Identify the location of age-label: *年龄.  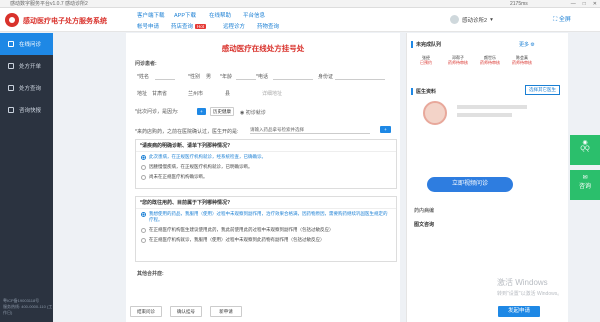
(226, 77).